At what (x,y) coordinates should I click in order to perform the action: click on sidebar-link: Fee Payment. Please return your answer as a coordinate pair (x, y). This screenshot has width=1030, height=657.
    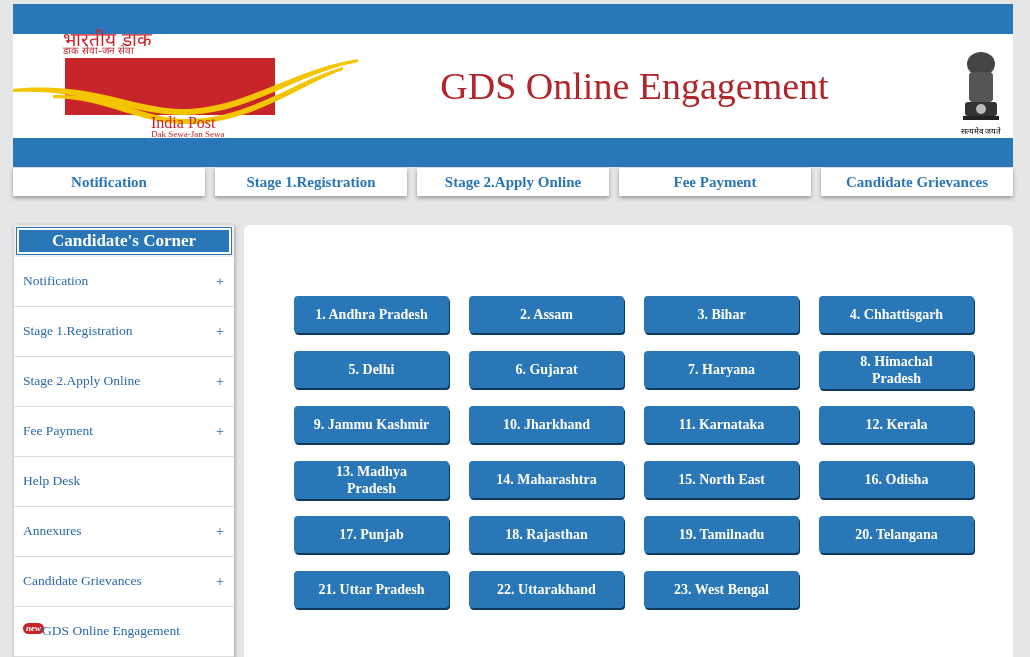
    Looking at the image, I should click on (120, 431).